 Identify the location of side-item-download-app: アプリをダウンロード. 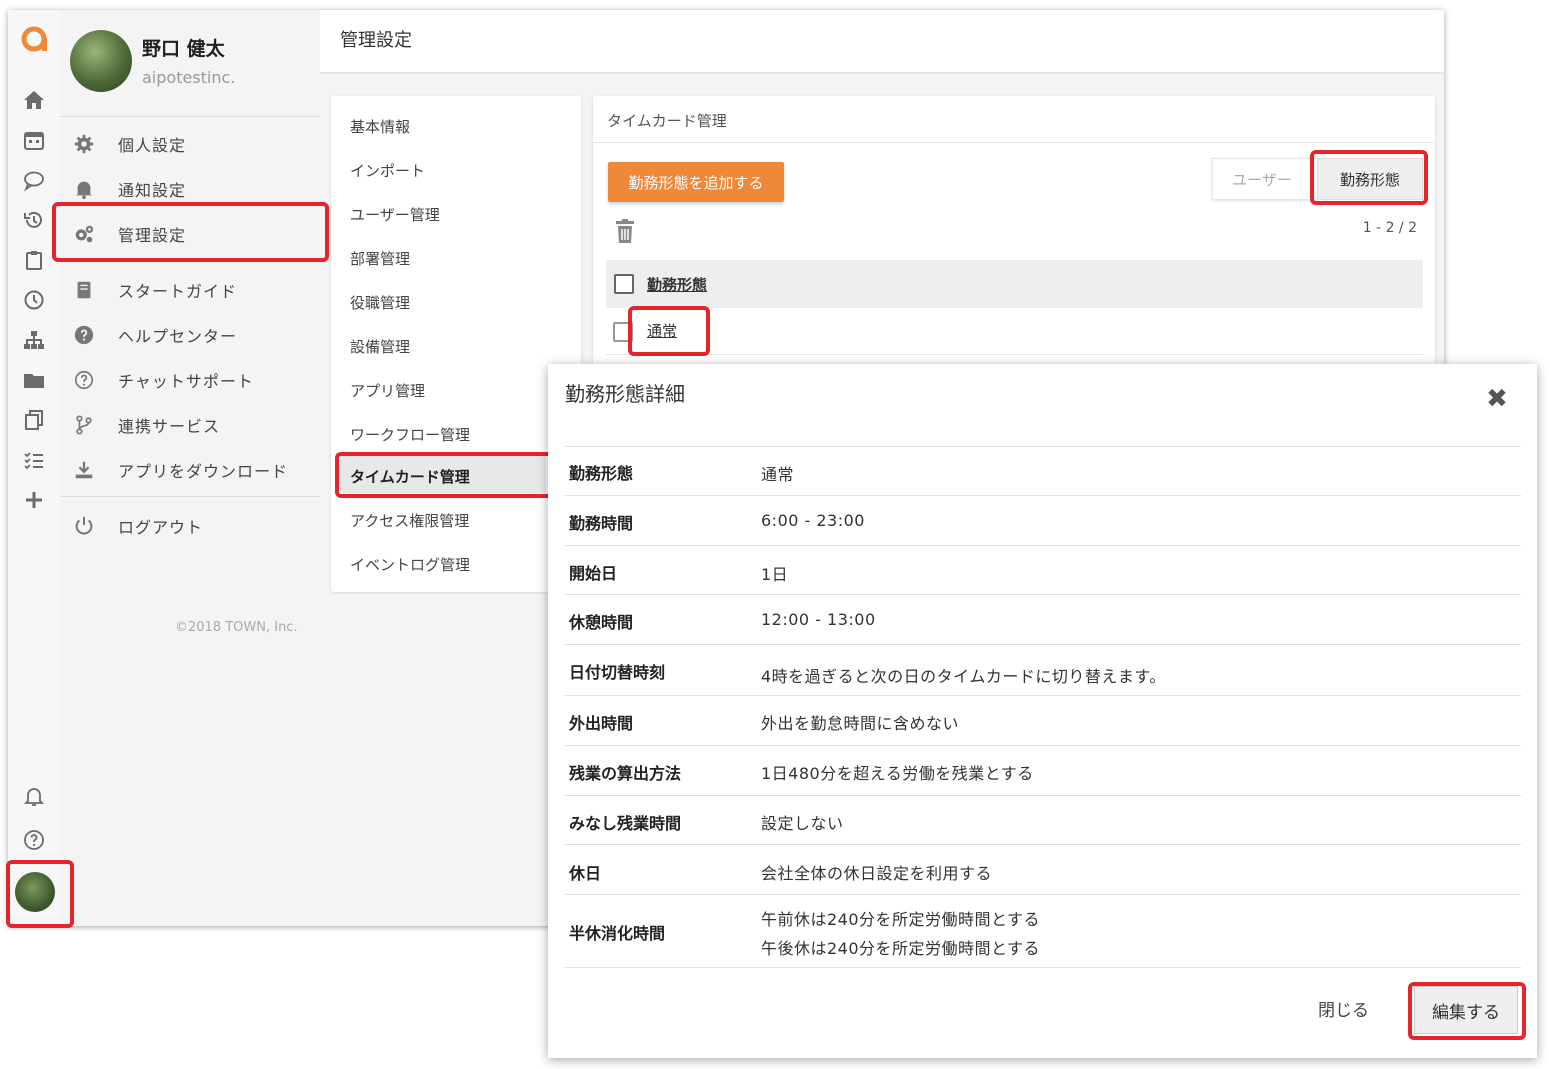
(190, 470).